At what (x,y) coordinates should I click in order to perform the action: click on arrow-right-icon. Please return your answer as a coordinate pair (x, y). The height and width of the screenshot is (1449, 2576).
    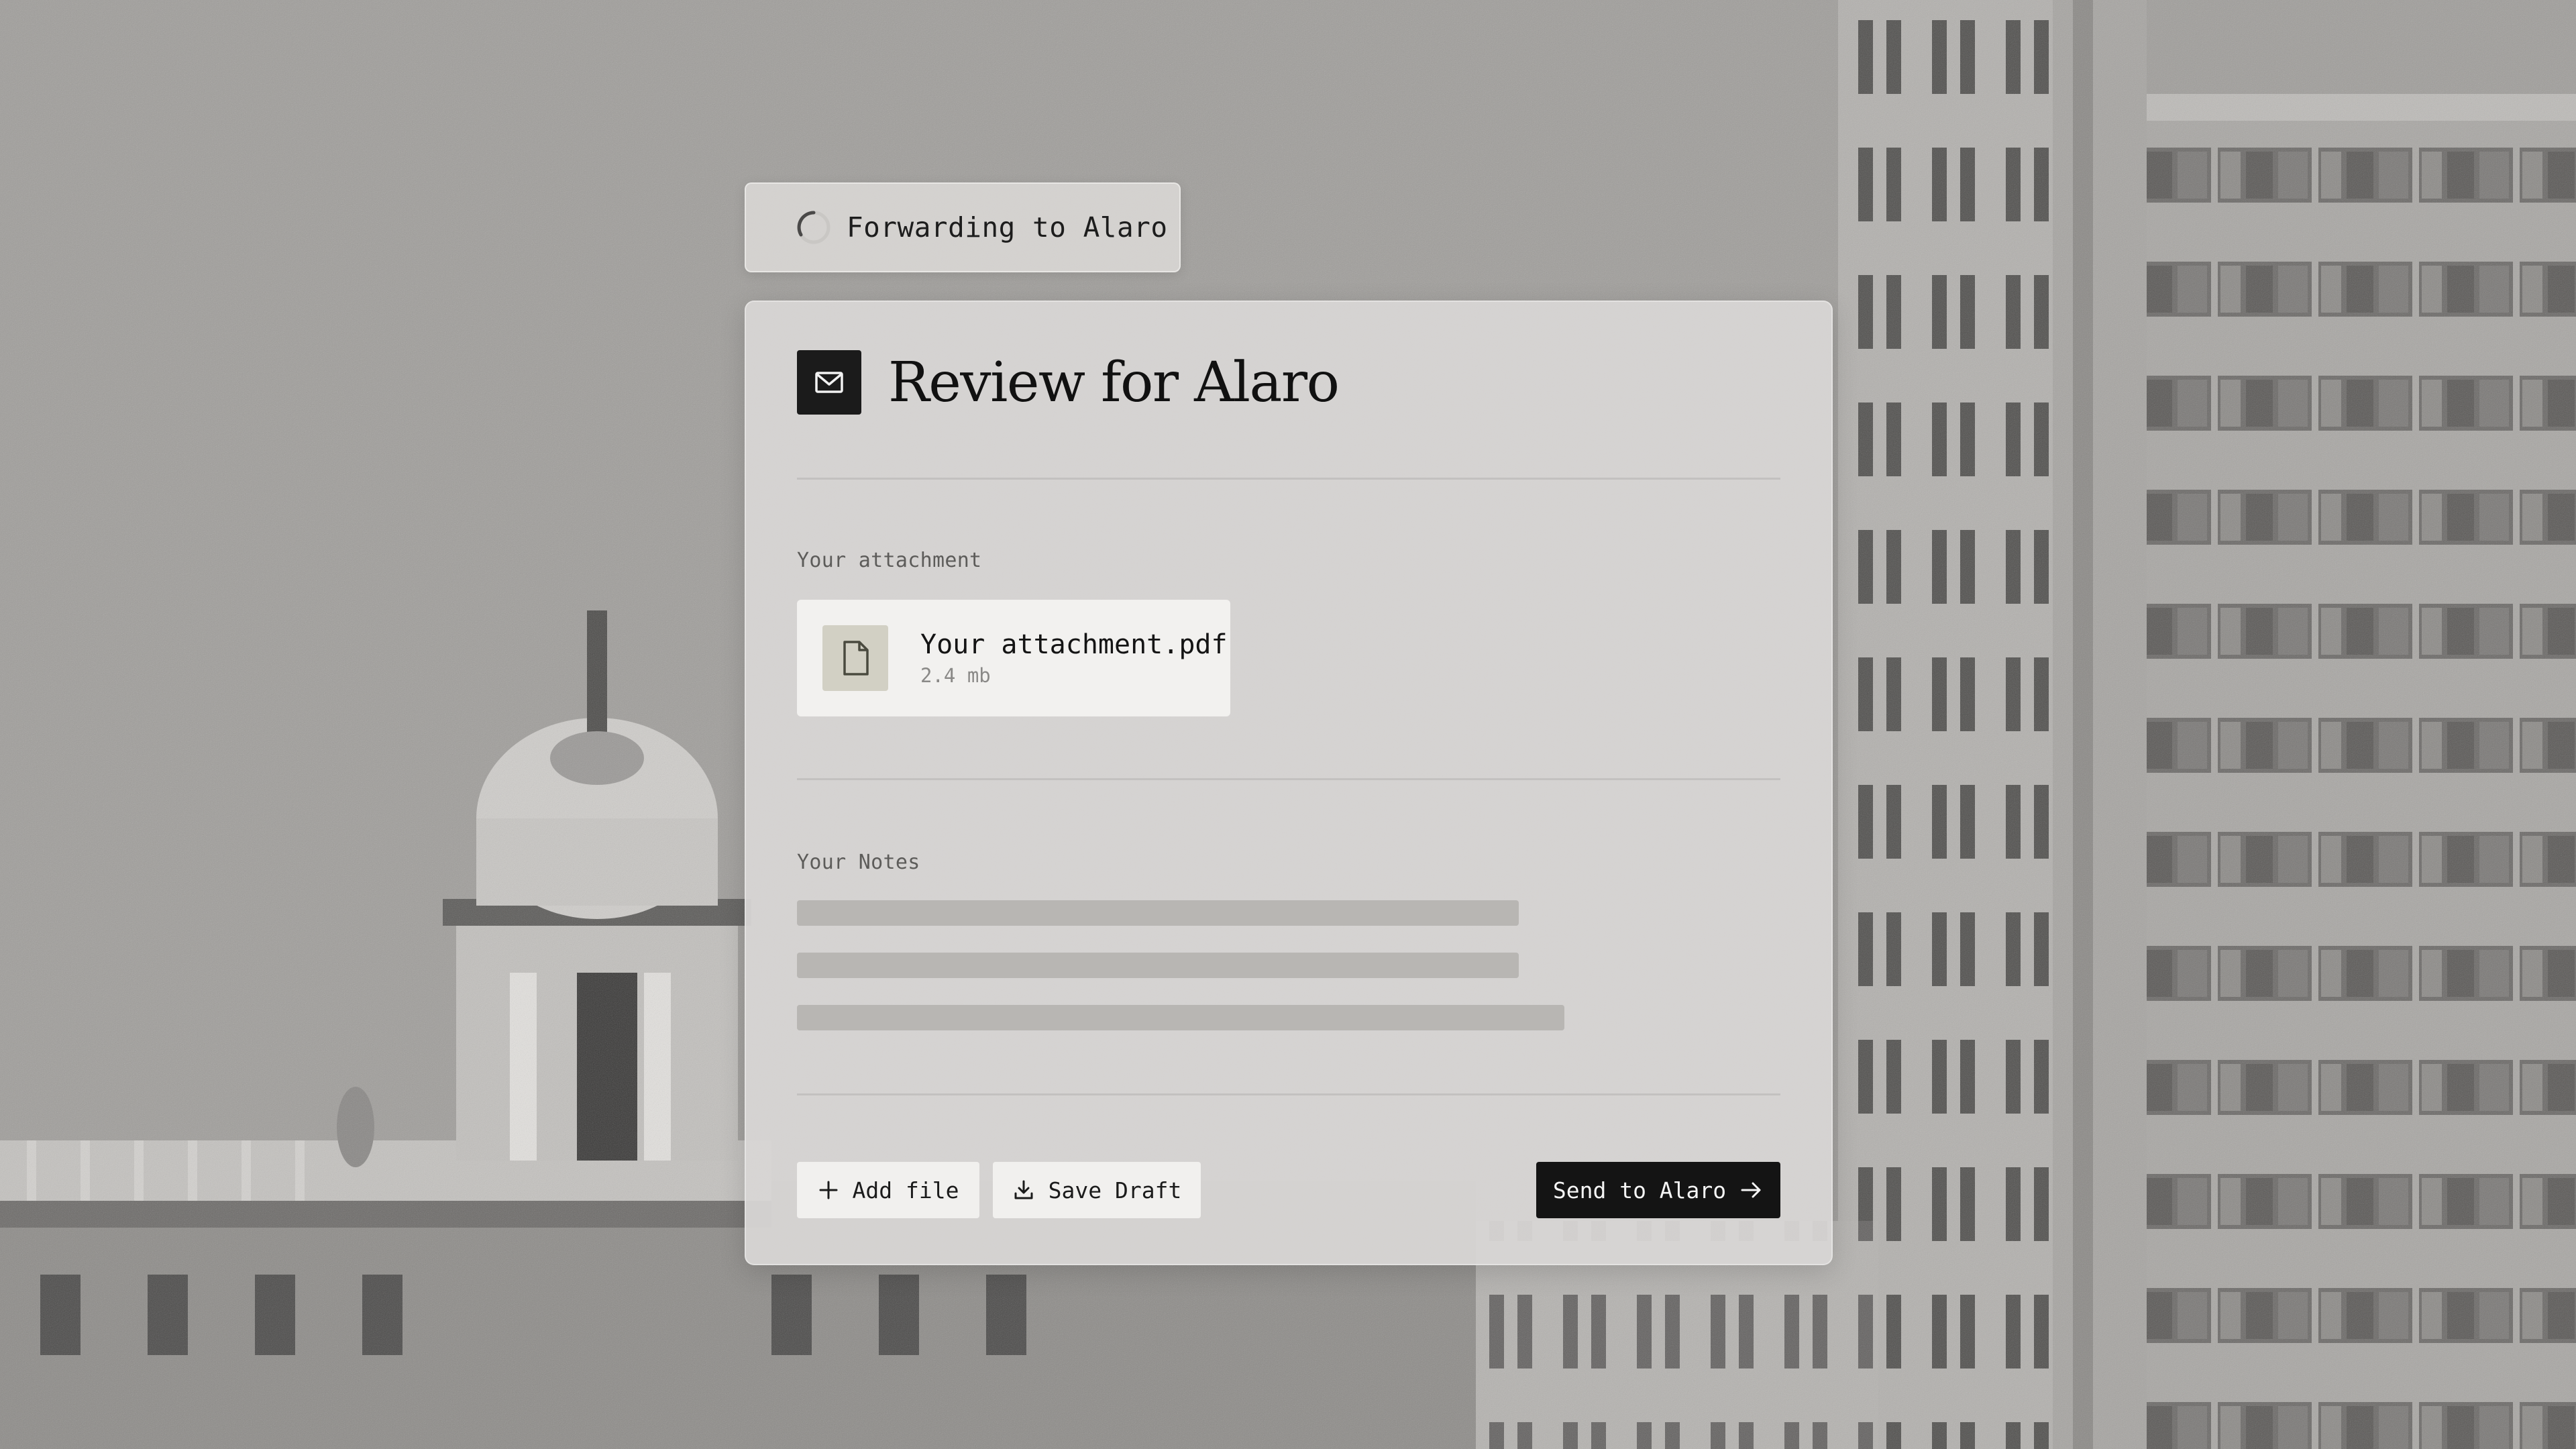
    Looking at the image, I should click on (1751, 1190).